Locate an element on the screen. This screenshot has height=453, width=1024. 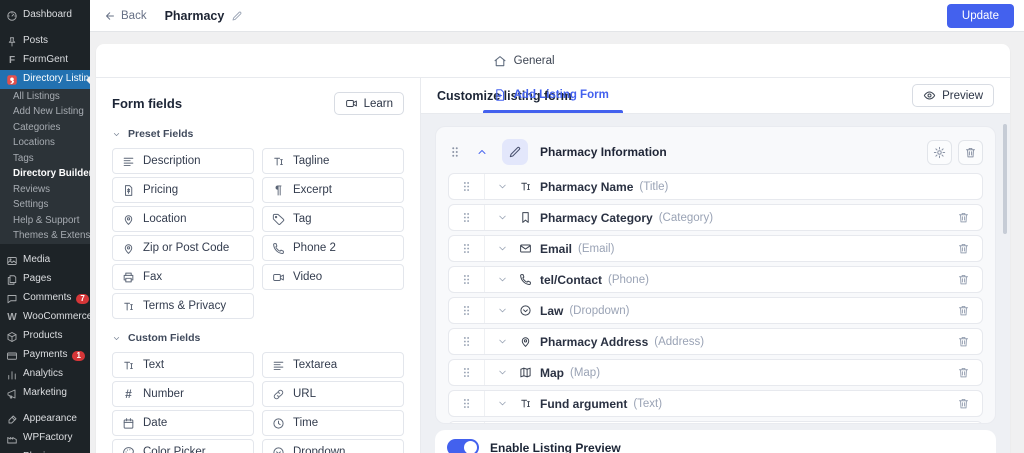
field-type-button: # Number is located at coordinates (183, 394).